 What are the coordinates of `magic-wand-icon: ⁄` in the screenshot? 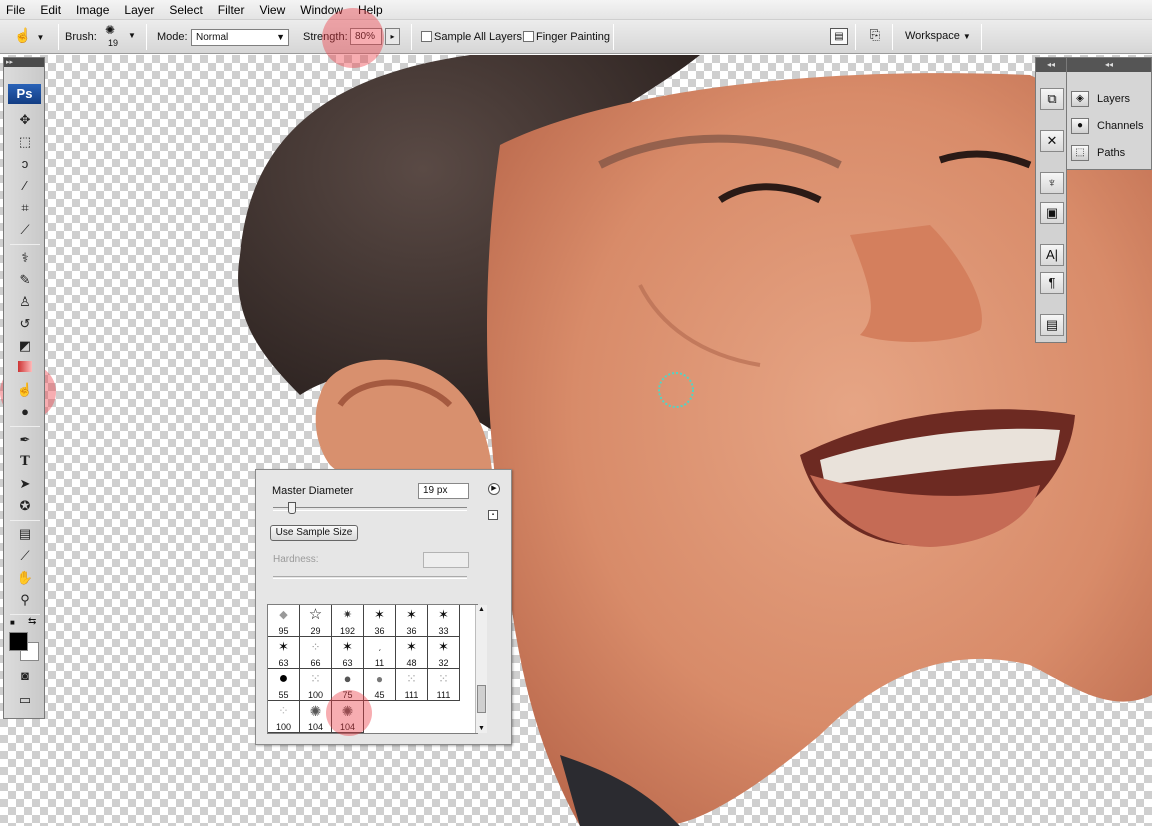 It's located at (25, 186).